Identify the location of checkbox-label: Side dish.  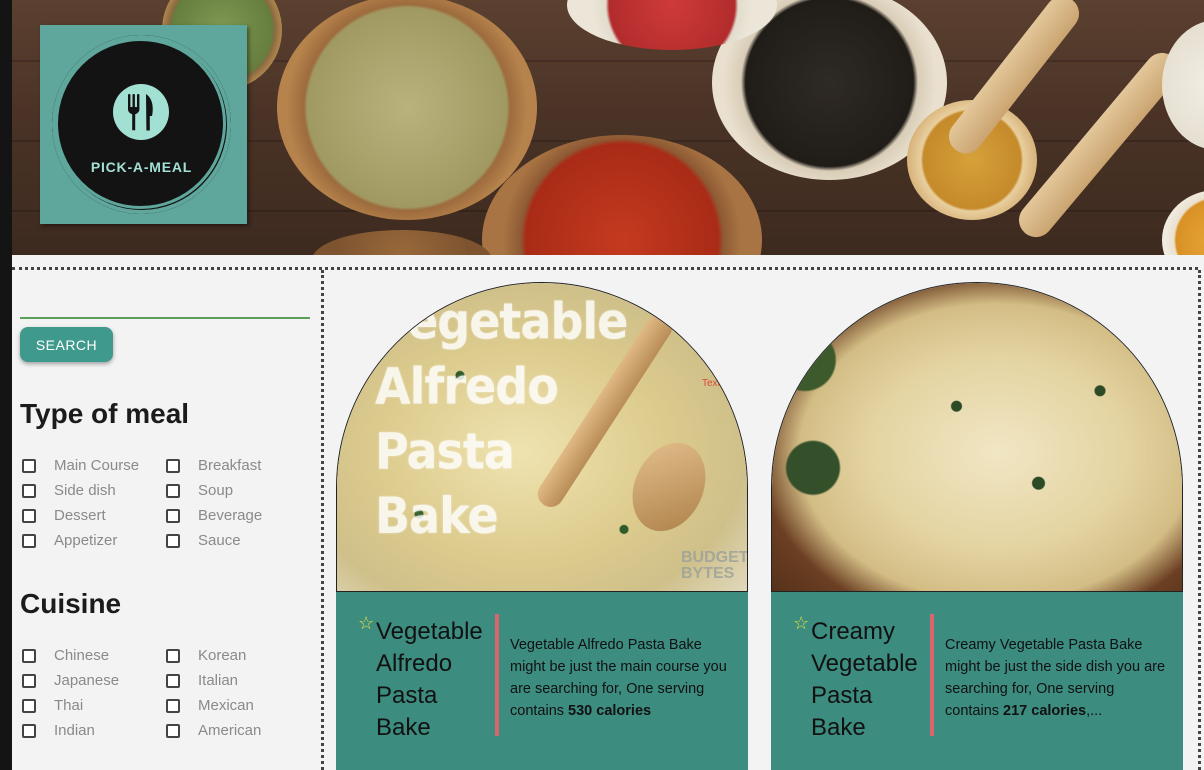
(85, 490).